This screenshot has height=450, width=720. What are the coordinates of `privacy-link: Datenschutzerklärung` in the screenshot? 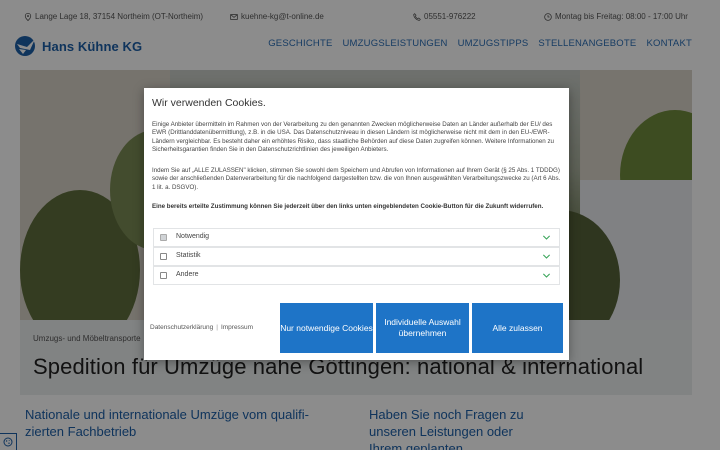 It's located at (181, 327).